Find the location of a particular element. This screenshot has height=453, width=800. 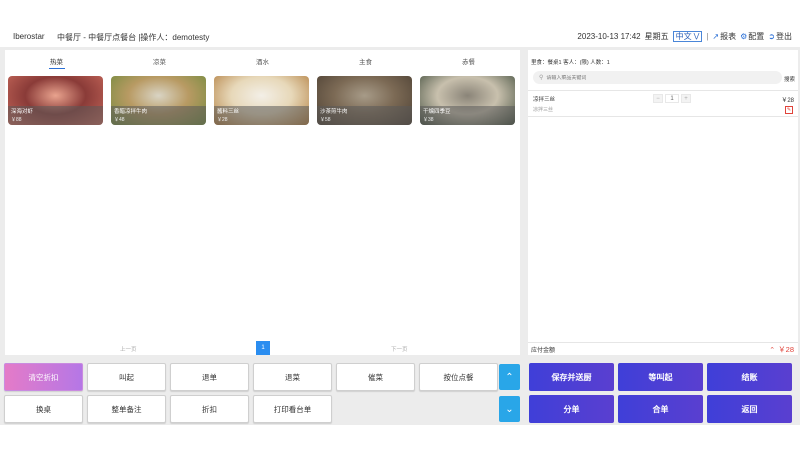

action-buttons-row1: 保存并送厨 等叫起 结账 is located at coordinates (660, 377).